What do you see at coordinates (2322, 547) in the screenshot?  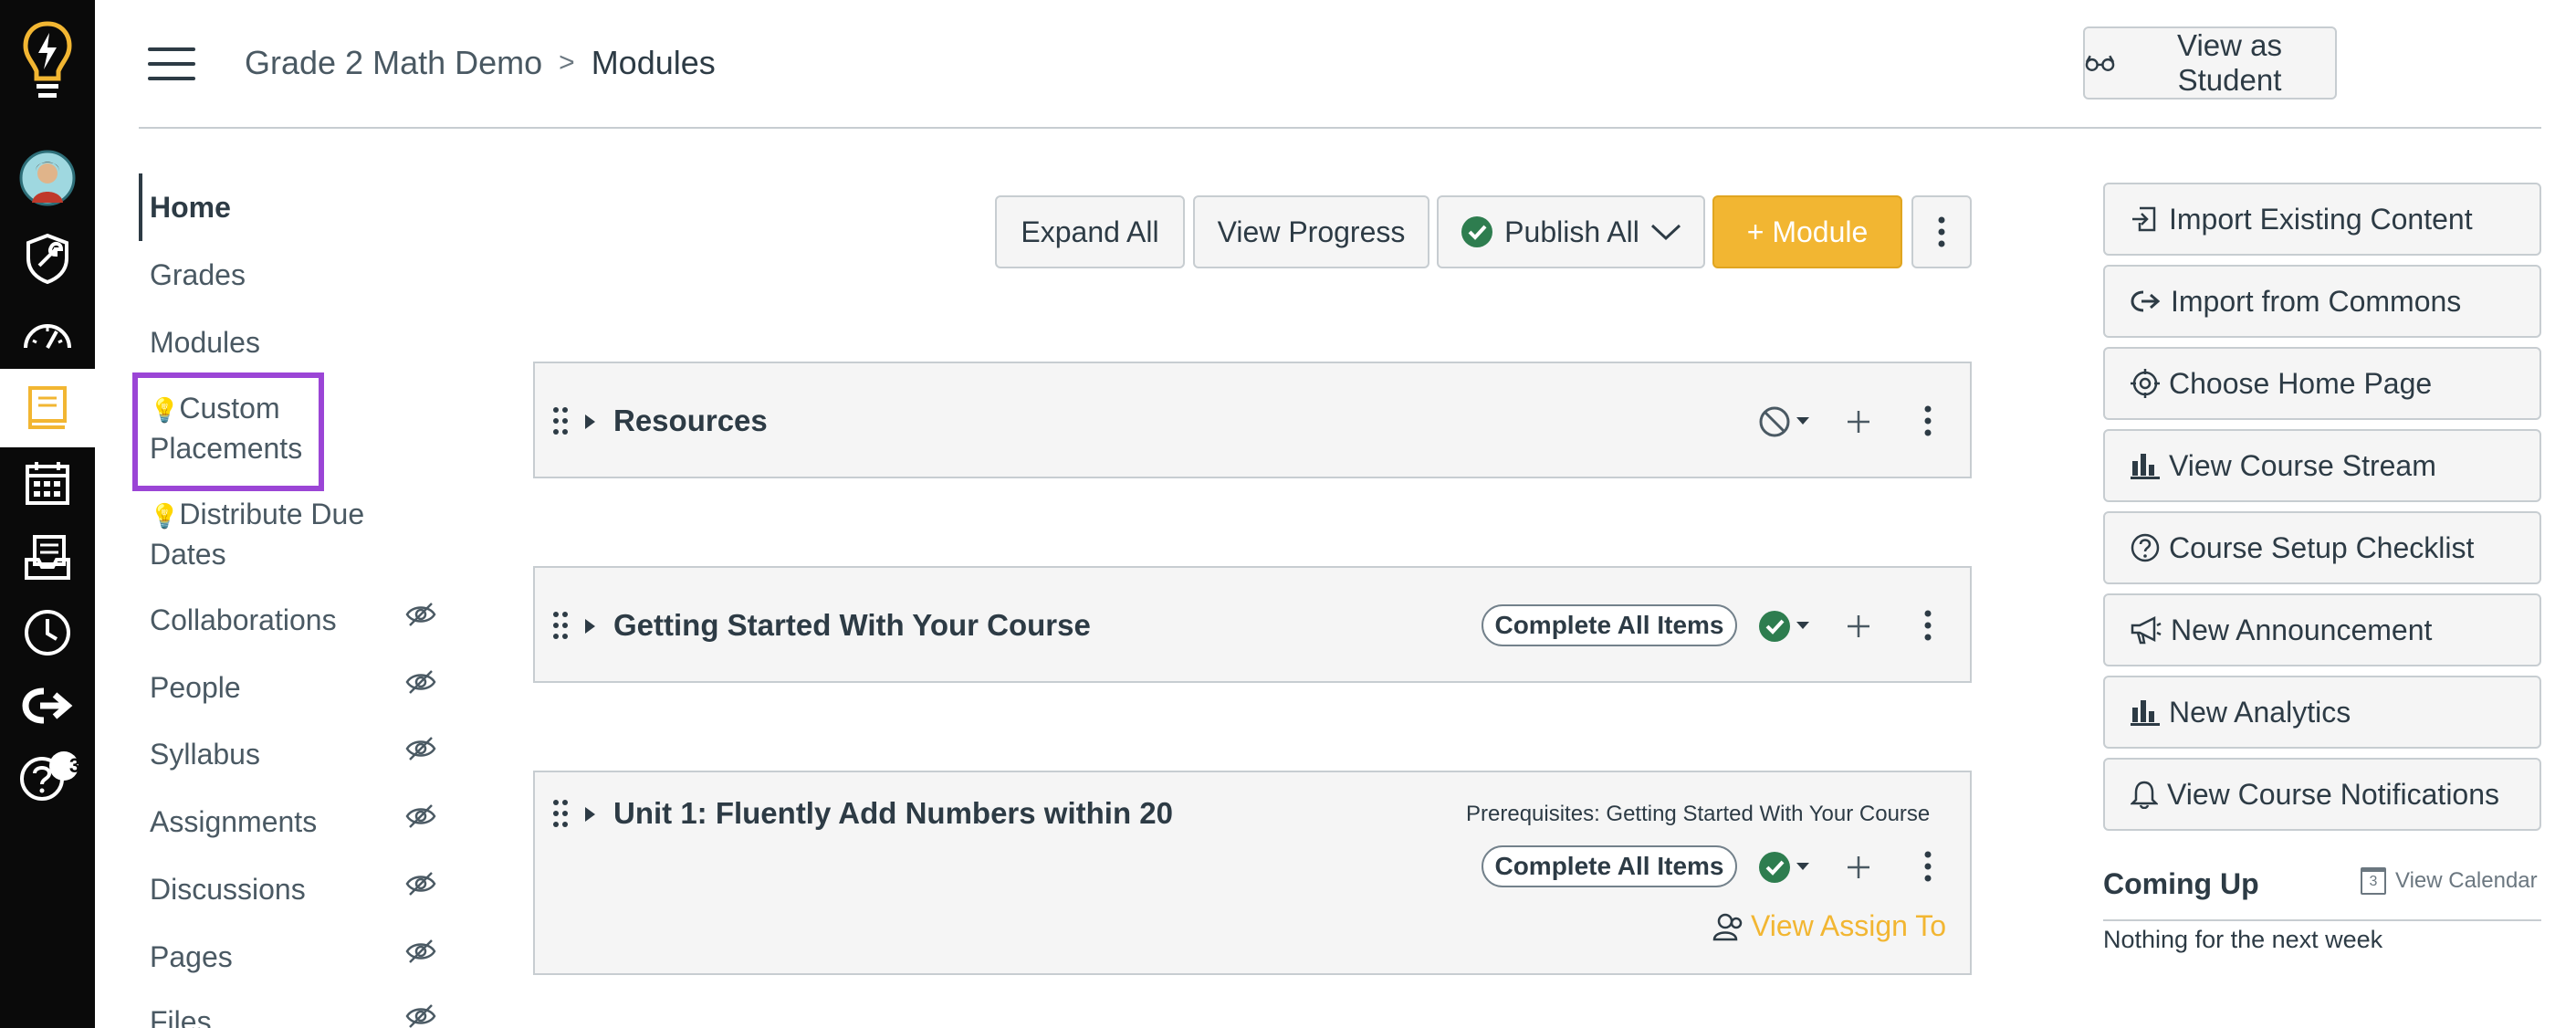 I see `course-setup-checklist-button: Course Setup Checklist` at bounding box center [2322, 547].